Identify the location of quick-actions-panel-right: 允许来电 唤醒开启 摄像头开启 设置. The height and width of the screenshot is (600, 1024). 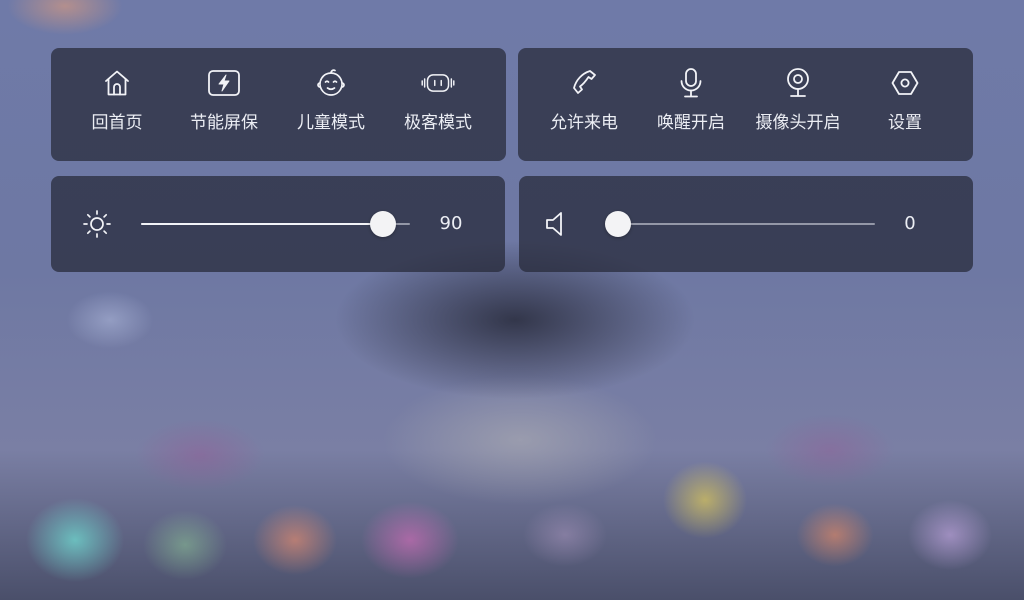
(745, 104).